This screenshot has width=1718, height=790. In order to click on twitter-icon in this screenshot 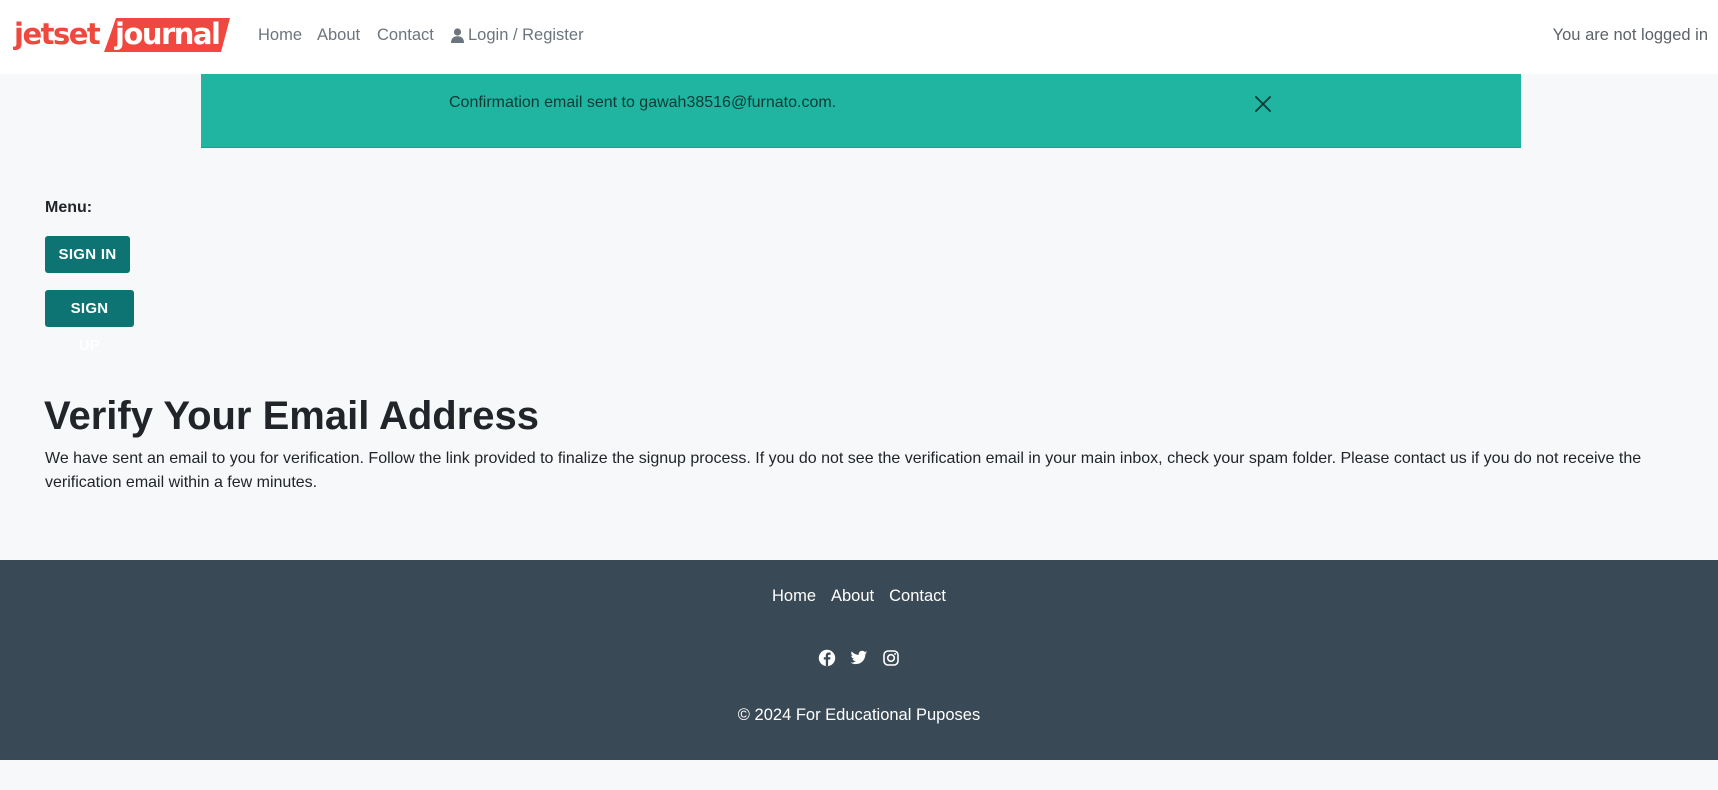, I will do `click(859, 658)`.